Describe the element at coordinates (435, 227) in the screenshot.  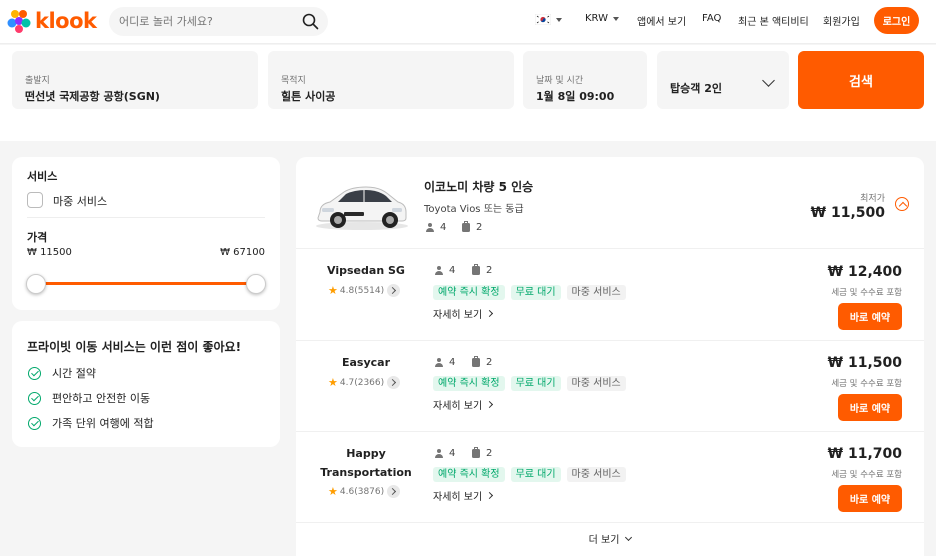
I see `car-passenger-capacity: 4` at that location.